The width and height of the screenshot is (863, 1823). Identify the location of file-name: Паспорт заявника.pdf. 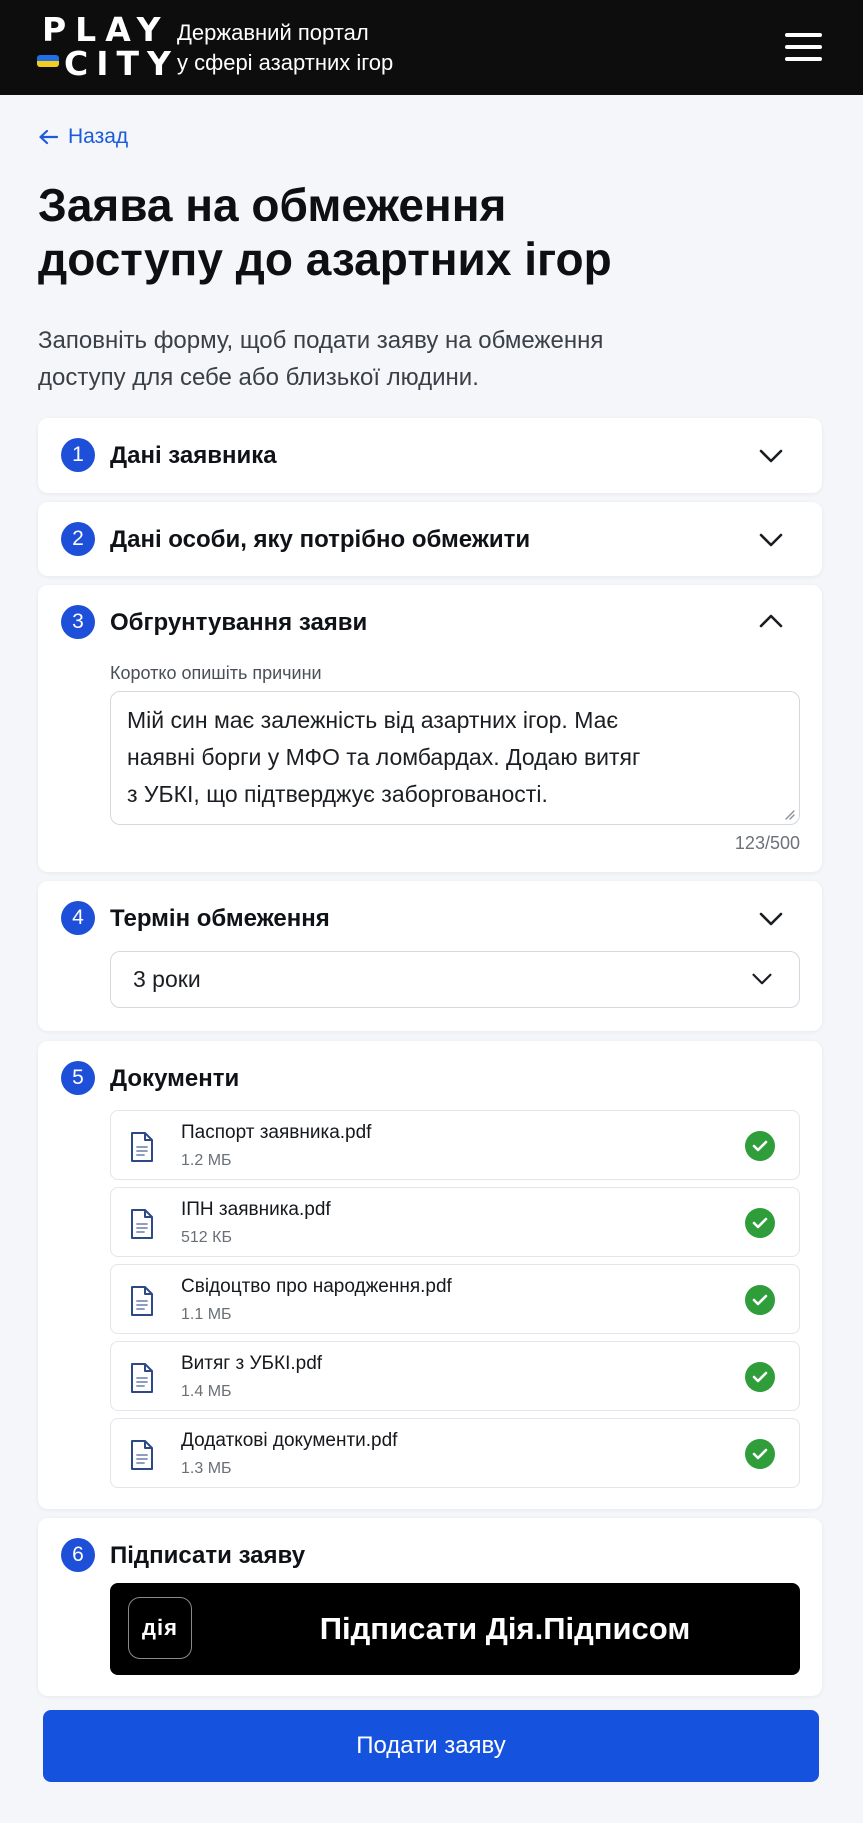
(276, 1132).